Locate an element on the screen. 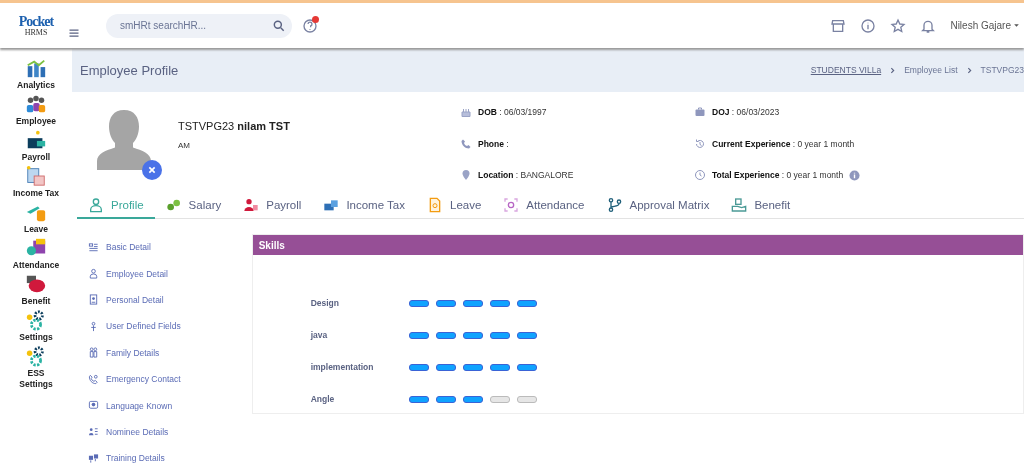 The image size is (1024, 467). person-money-icon is located at coordinates (251, 204).